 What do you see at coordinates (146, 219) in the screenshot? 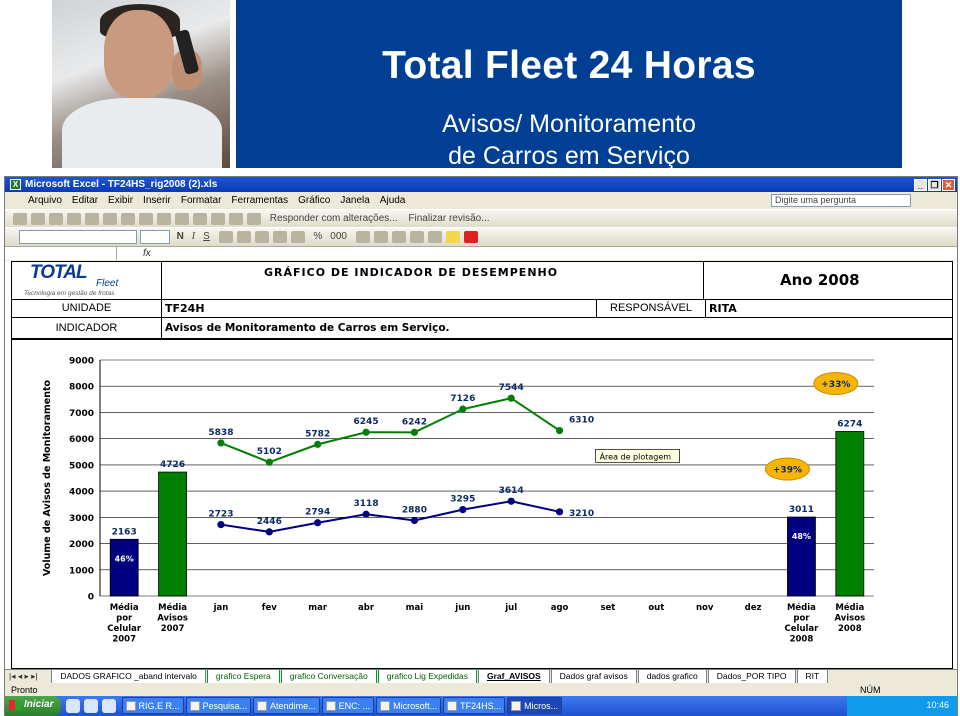
I see `cut-icon` at bounding box center [146, 219].